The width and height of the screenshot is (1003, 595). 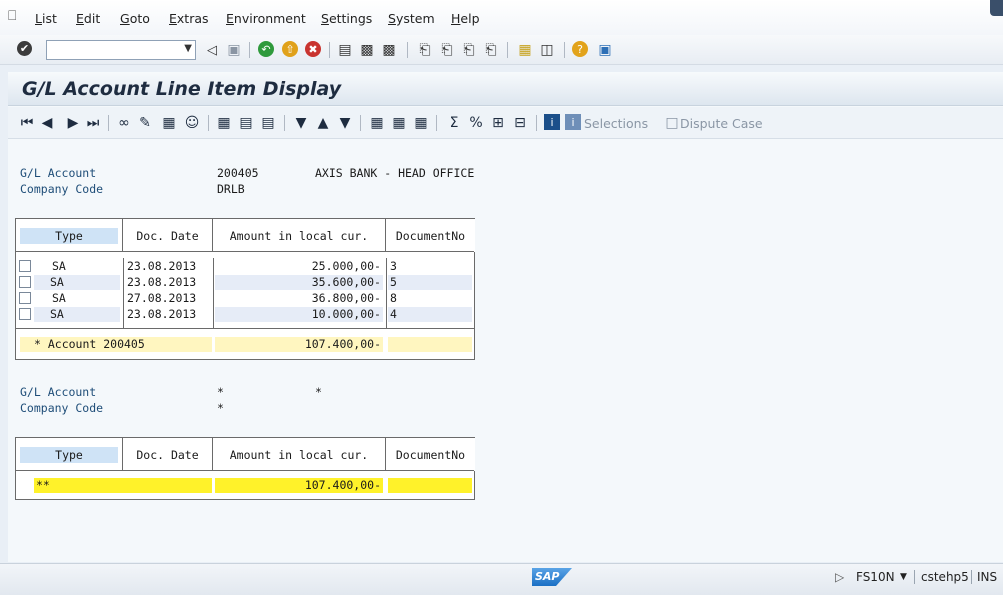 I want to click on menu-extras: Extras, so click(x=189, y=18).